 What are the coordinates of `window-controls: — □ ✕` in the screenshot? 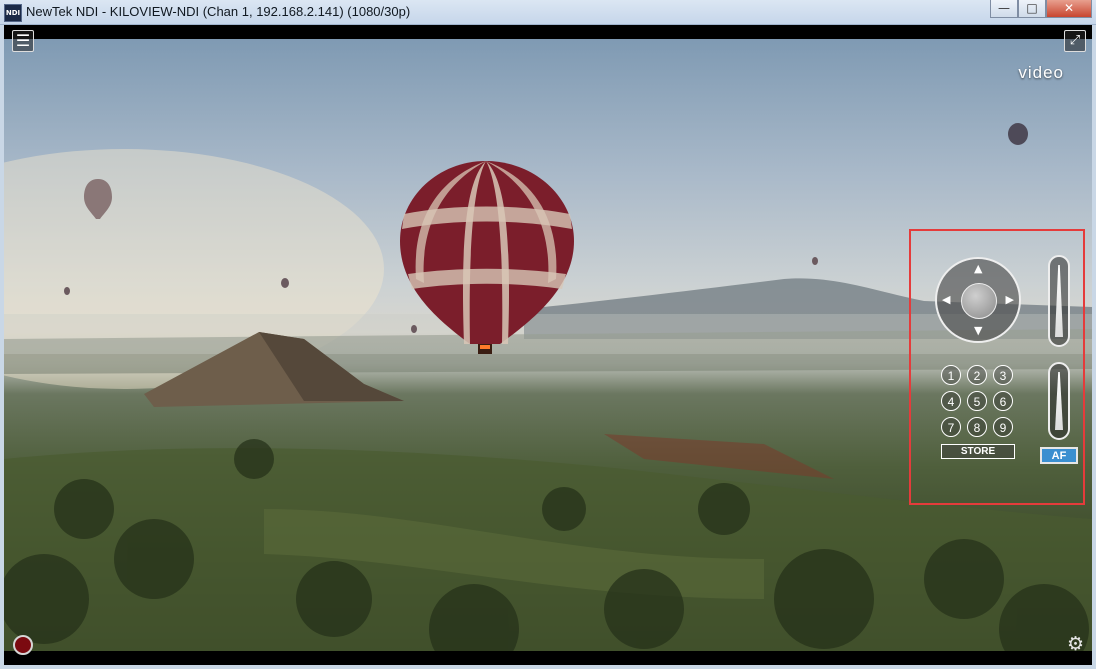 It's located at (1041, 9).